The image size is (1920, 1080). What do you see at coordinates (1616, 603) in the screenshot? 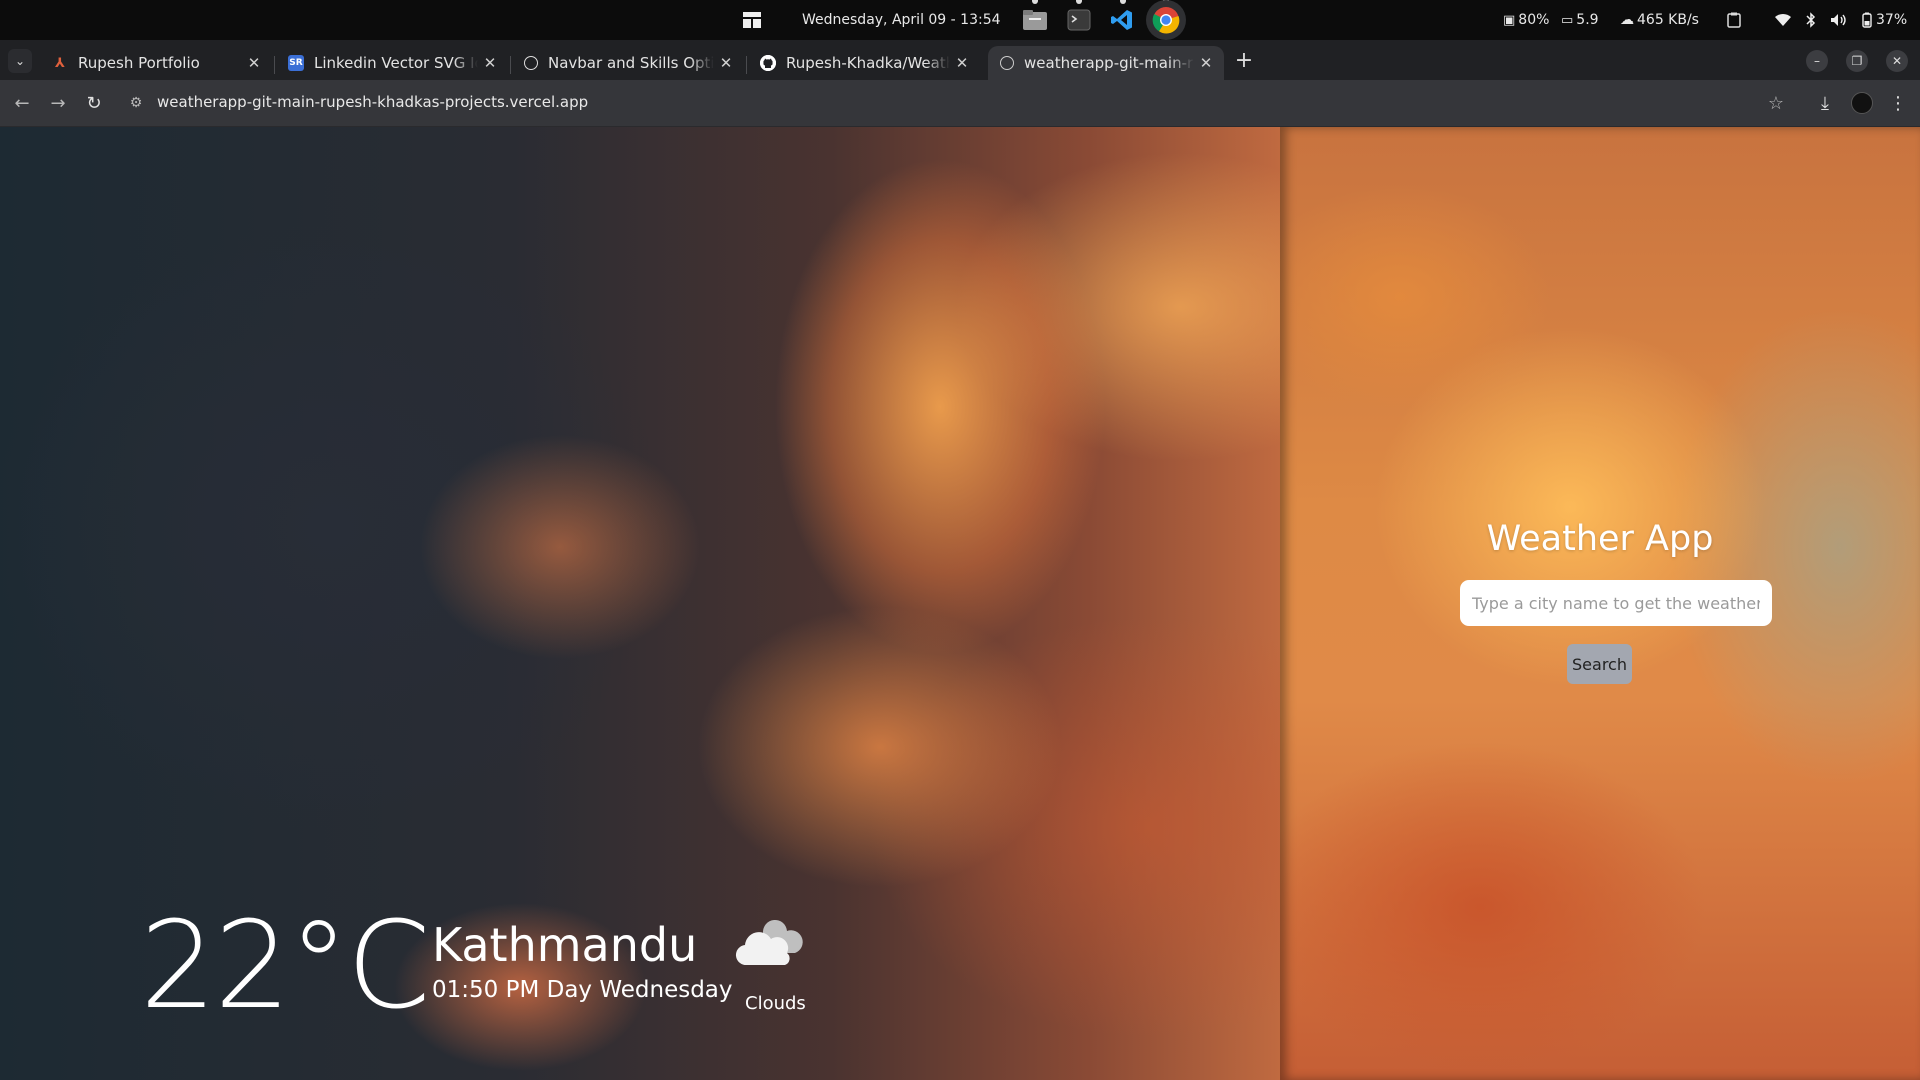
I see `city-search-input` at bounding box center [1616, 603].